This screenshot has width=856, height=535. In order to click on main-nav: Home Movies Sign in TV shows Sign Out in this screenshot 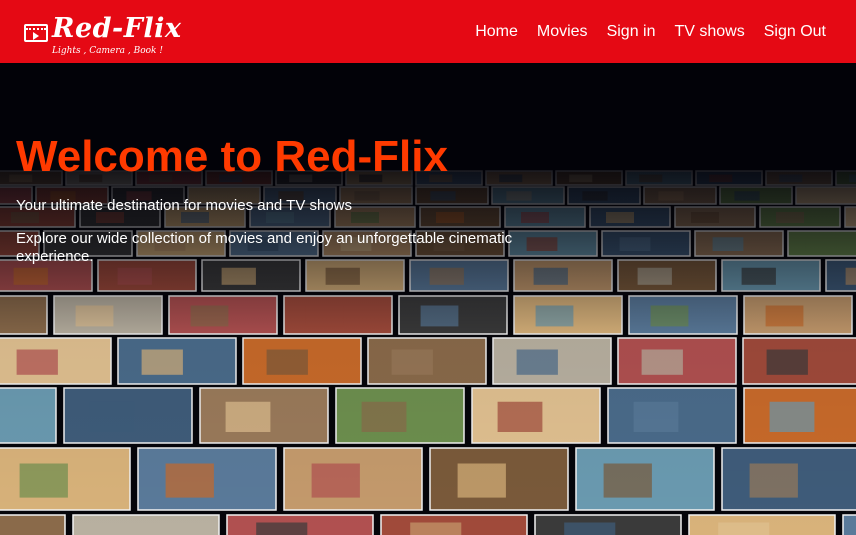, I will do `click(650, 32)`.